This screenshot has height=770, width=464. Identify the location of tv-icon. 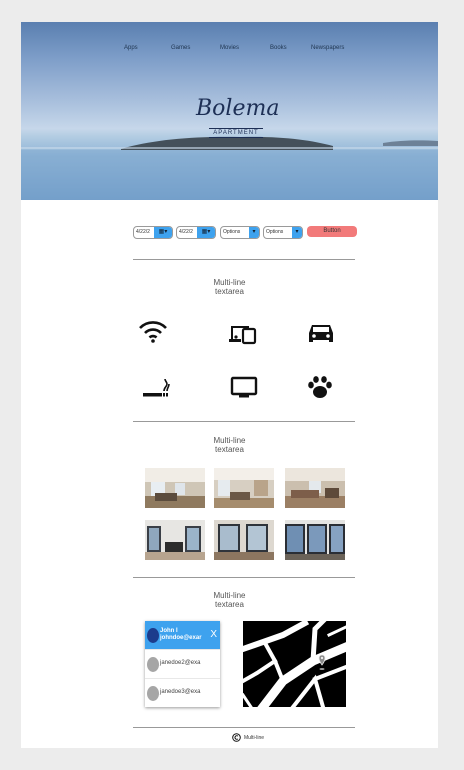
(244, 387).